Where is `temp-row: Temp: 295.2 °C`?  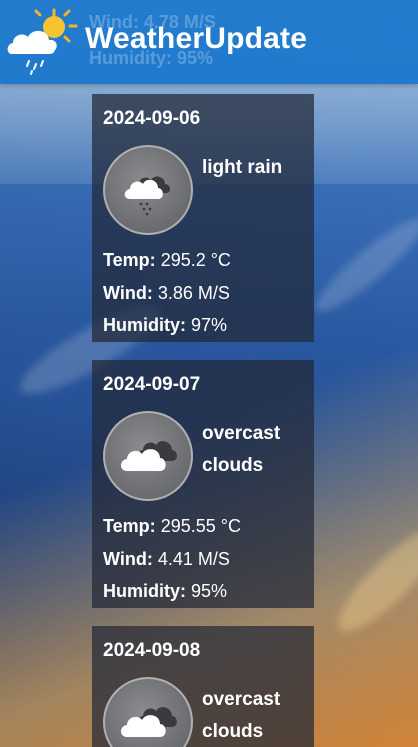 temp-row: Temp: 295.2 °C is located at coordinates (167, 260).